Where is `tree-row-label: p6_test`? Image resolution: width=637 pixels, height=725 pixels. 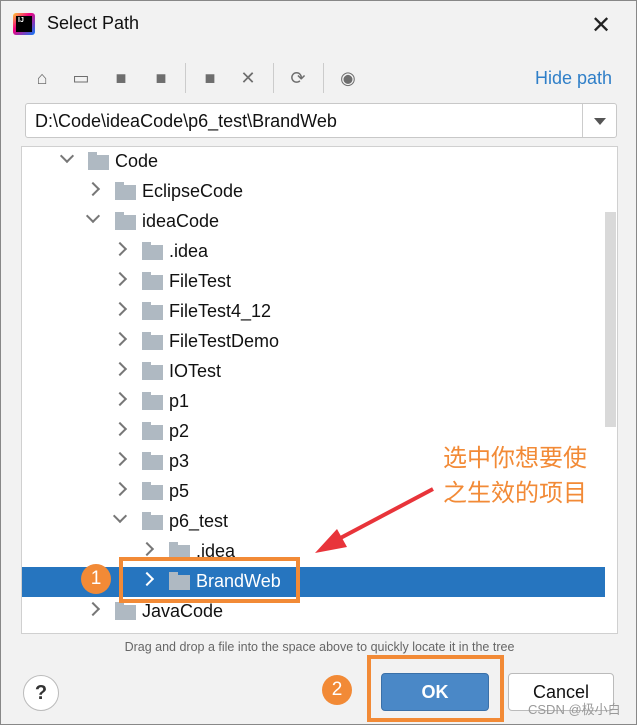
tree-row-label: p6_test is located at coordinates (199, 521).